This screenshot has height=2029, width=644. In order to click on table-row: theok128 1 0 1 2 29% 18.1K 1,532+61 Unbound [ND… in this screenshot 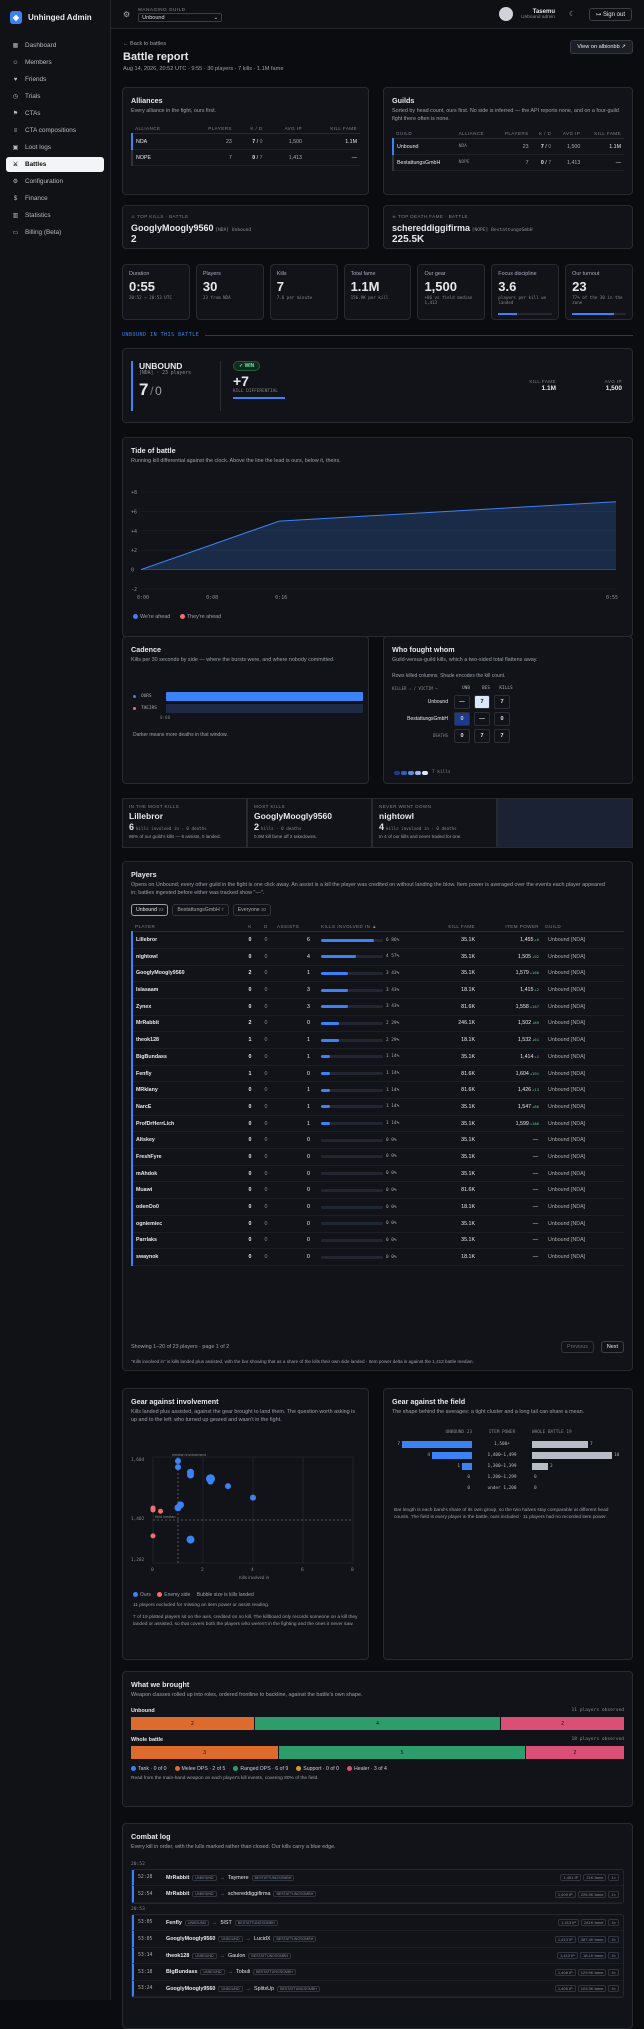, I will do `click(377, 1040)`.